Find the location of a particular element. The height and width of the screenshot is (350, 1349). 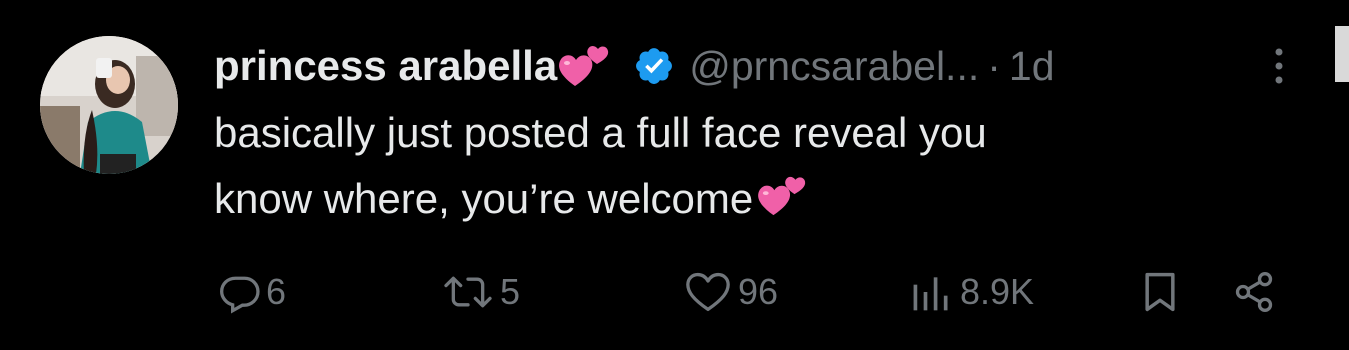

verified-badge-icon is located at coordinates (654, 66).